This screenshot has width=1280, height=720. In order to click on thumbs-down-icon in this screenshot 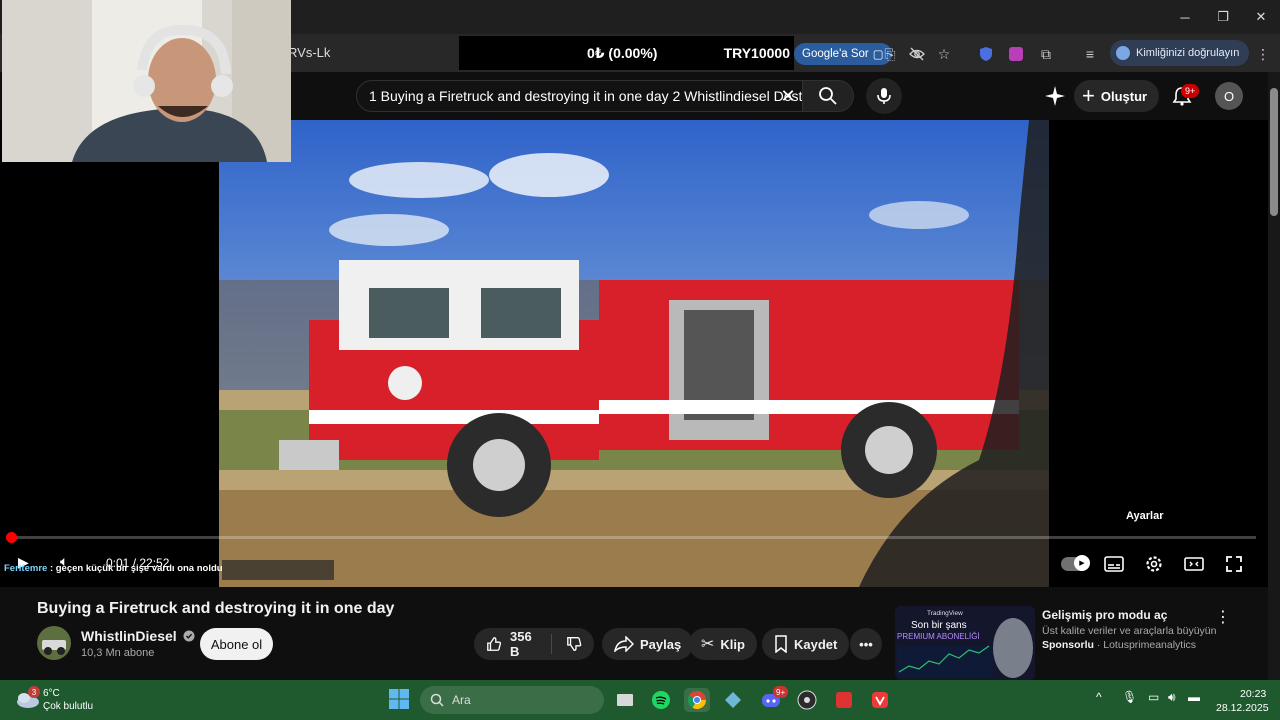, I will do `click(574, 644)`.